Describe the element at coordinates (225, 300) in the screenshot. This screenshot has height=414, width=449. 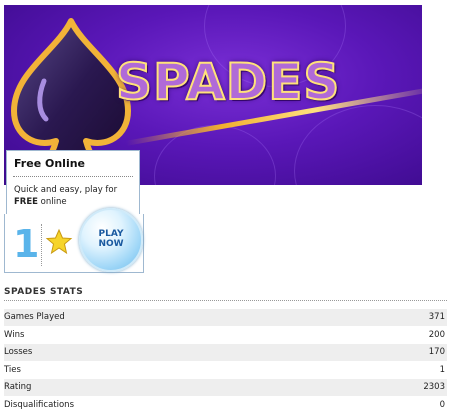
I see `stats-divider` at that location.